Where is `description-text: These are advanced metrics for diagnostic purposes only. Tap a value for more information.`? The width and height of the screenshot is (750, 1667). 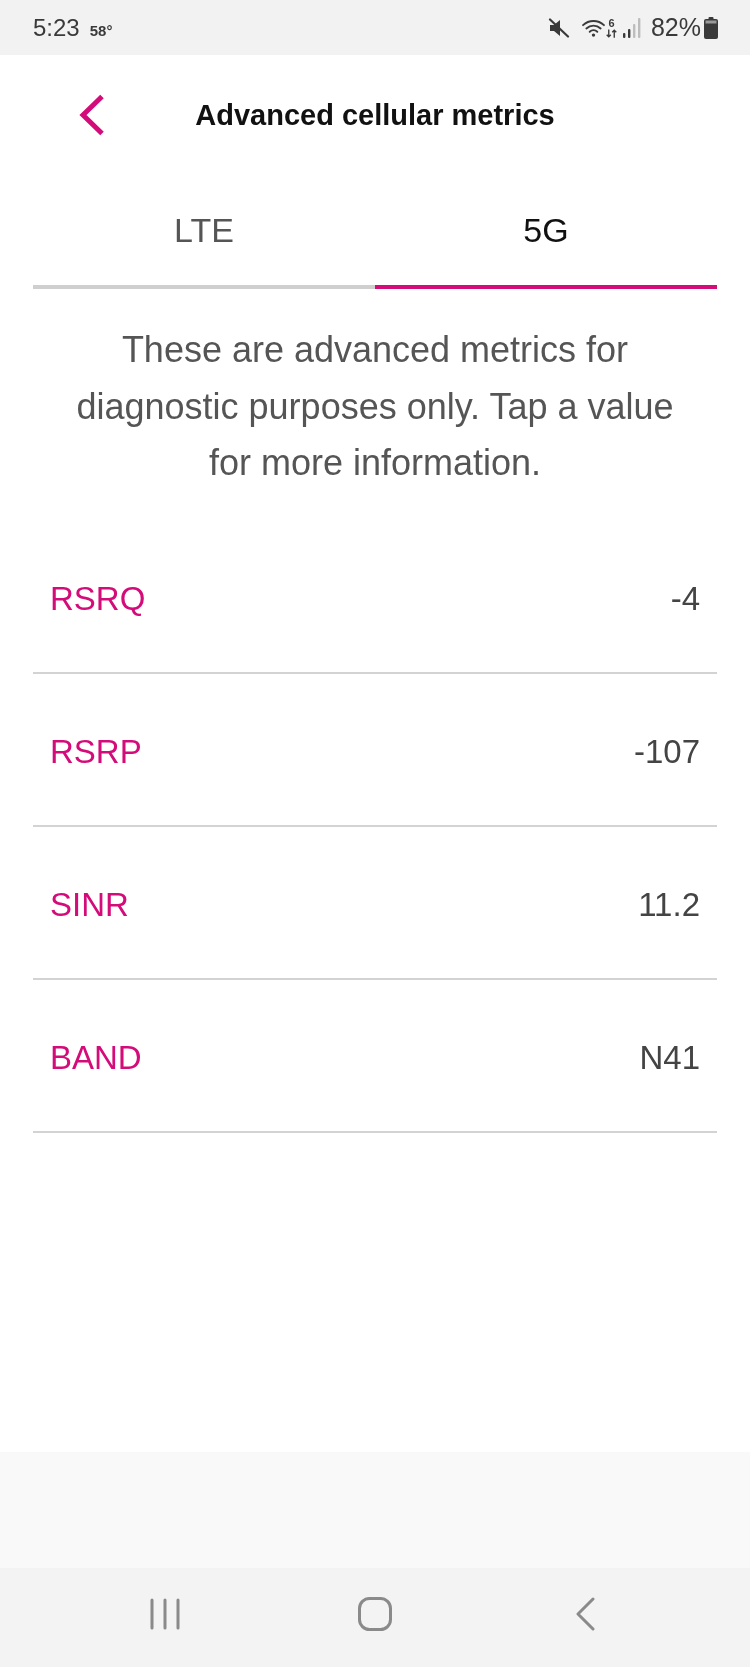 description-text: These are advanced metrics for diagnostic purposes only. Tap a value for more information. is located at coordinates (375, 406).